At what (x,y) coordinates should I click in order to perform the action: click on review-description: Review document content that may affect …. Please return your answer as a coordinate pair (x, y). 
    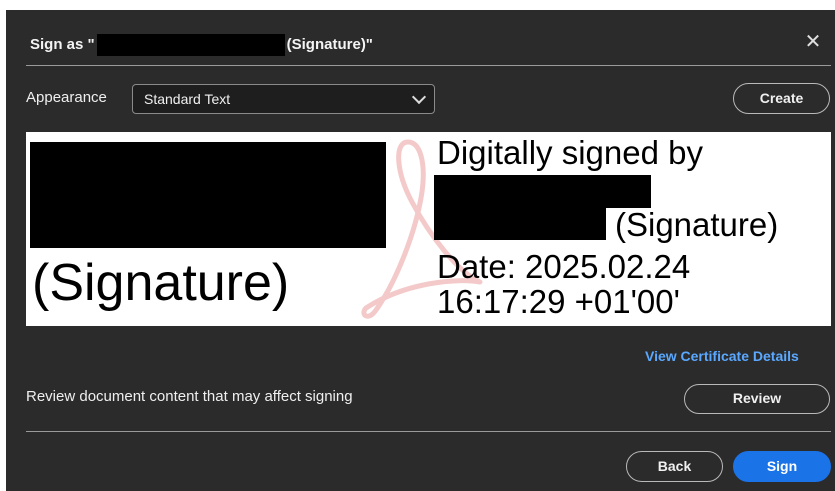
    Looking at the image, I should click on (189, 396).